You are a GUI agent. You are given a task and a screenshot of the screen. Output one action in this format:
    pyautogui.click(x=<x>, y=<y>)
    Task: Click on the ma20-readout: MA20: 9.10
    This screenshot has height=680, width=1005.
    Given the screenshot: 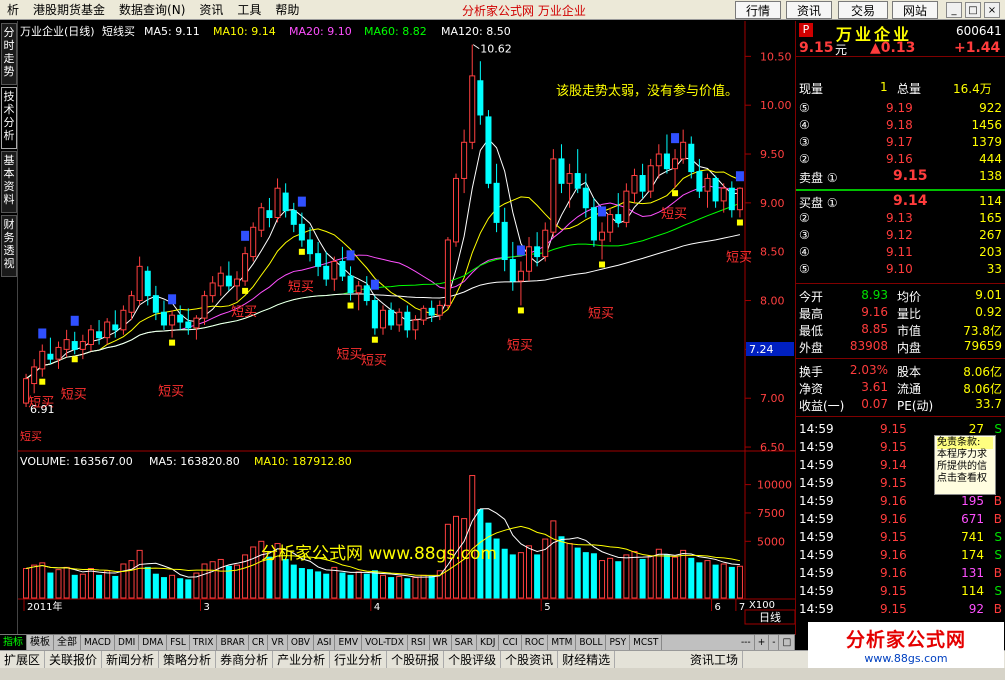 What is the action you would take?
    pyautogui.click(x=320, y=31)
    